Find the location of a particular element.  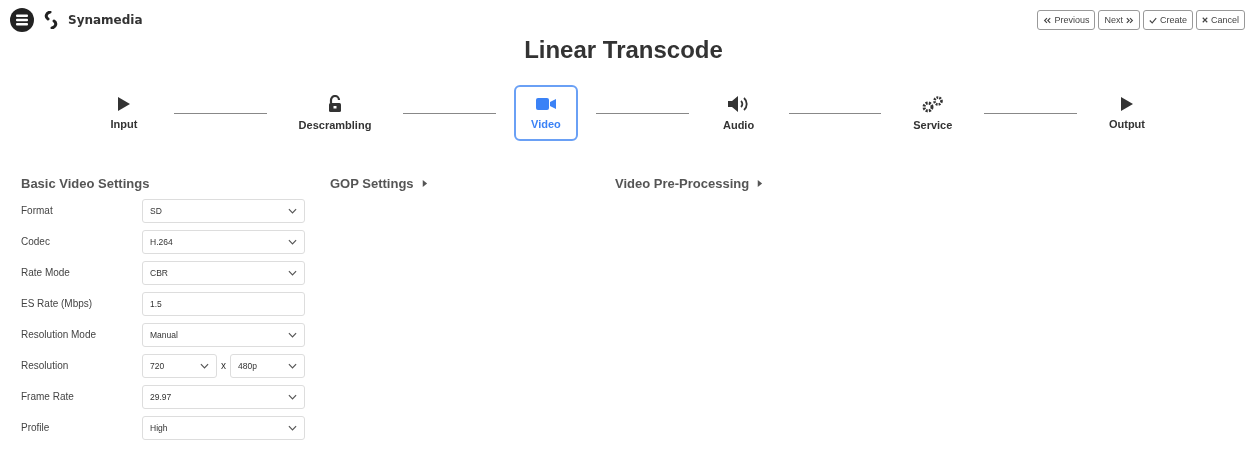

menu-icon is located at coordinates (22, 20).